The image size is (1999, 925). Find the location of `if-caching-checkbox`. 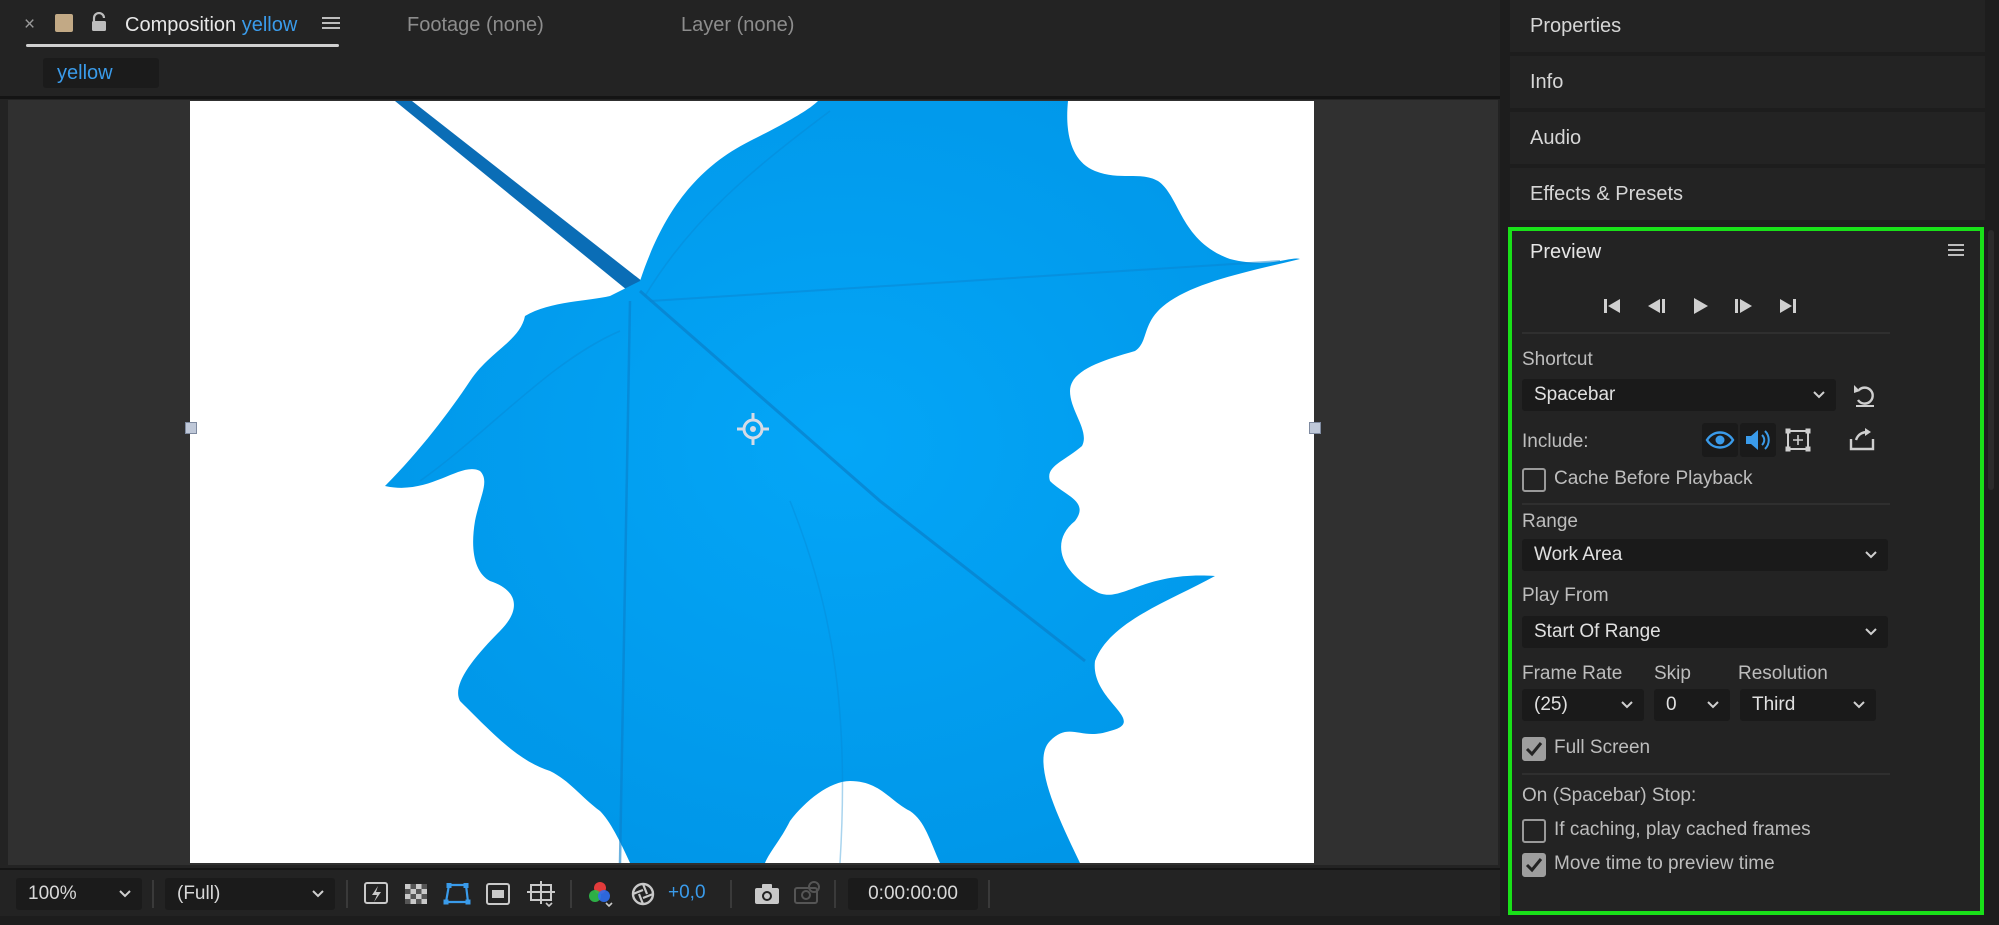

if-caching-checkbox is located at coordinates (1534, 831).